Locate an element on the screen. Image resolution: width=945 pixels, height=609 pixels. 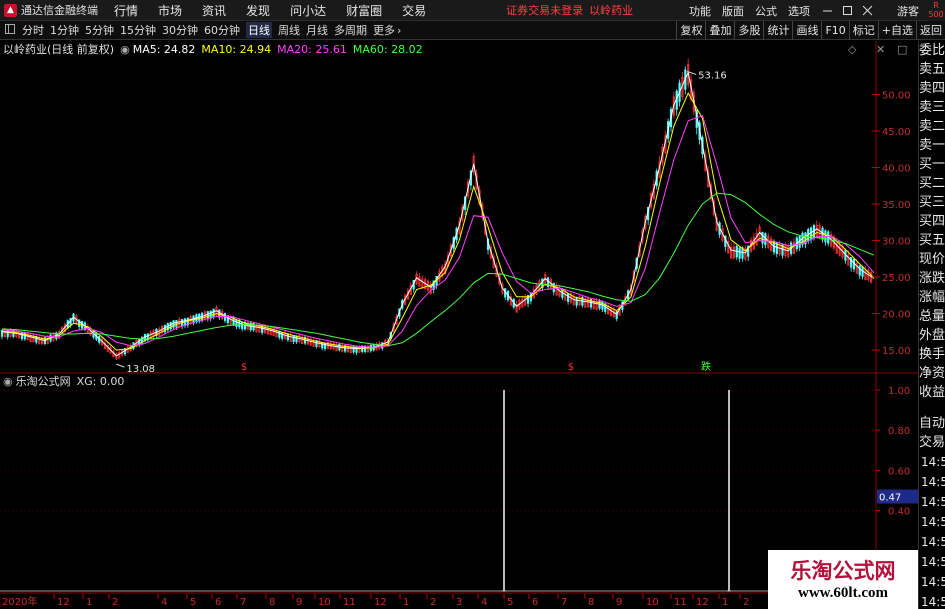
sidebar-item: 买三 is located at coordinates (932, 202).